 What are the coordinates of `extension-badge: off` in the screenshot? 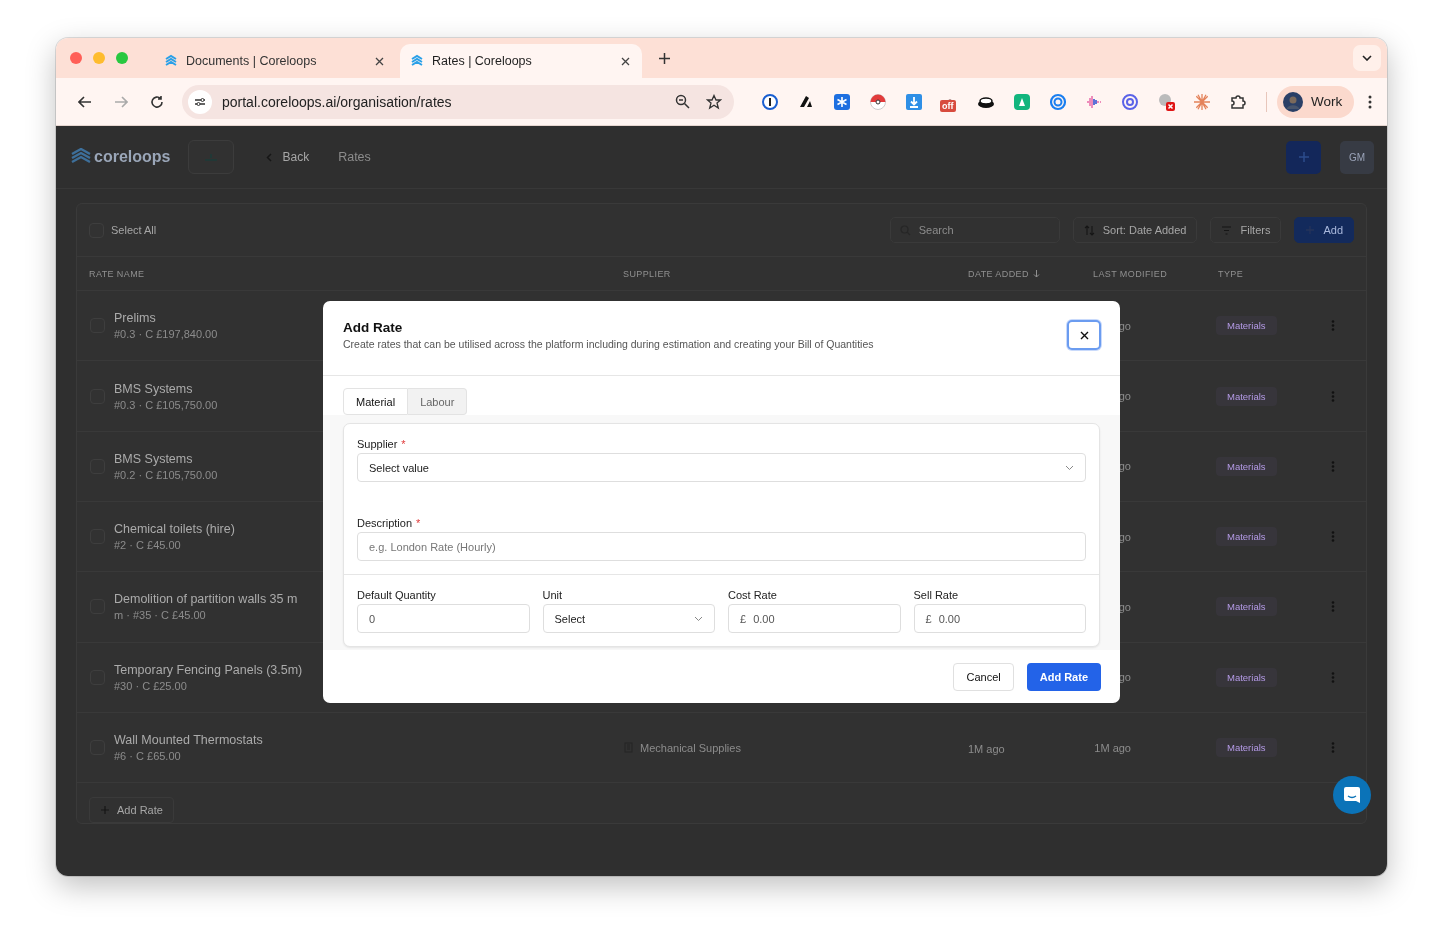 It's located at (948, 105).